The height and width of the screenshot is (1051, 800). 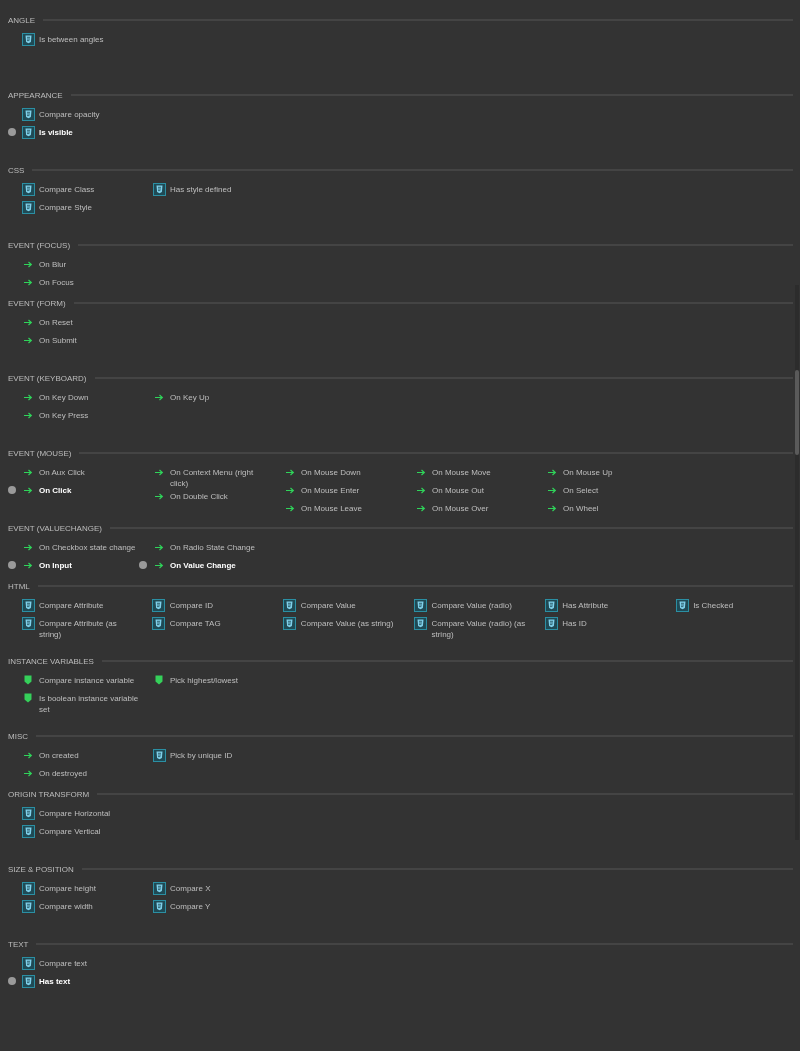 I want to click on condition-item: Is between angles, so click(x=70, y=38).